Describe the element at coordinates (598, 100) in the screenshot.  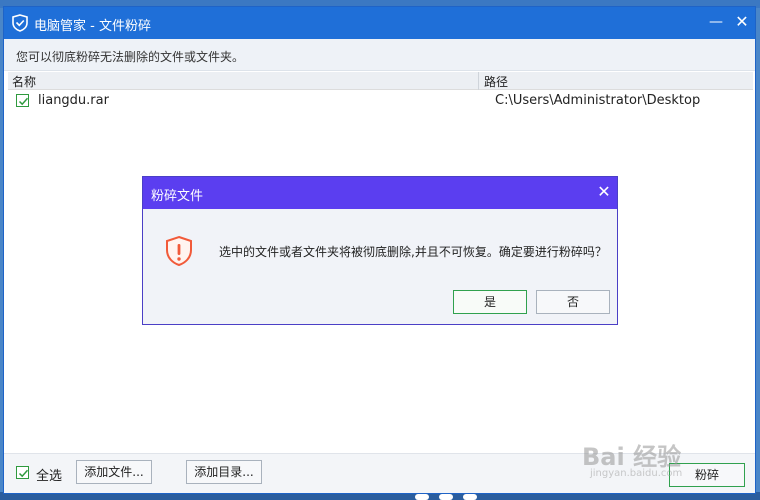
I see `file-path: C:\Users\Administrator\Desktop` at that location.